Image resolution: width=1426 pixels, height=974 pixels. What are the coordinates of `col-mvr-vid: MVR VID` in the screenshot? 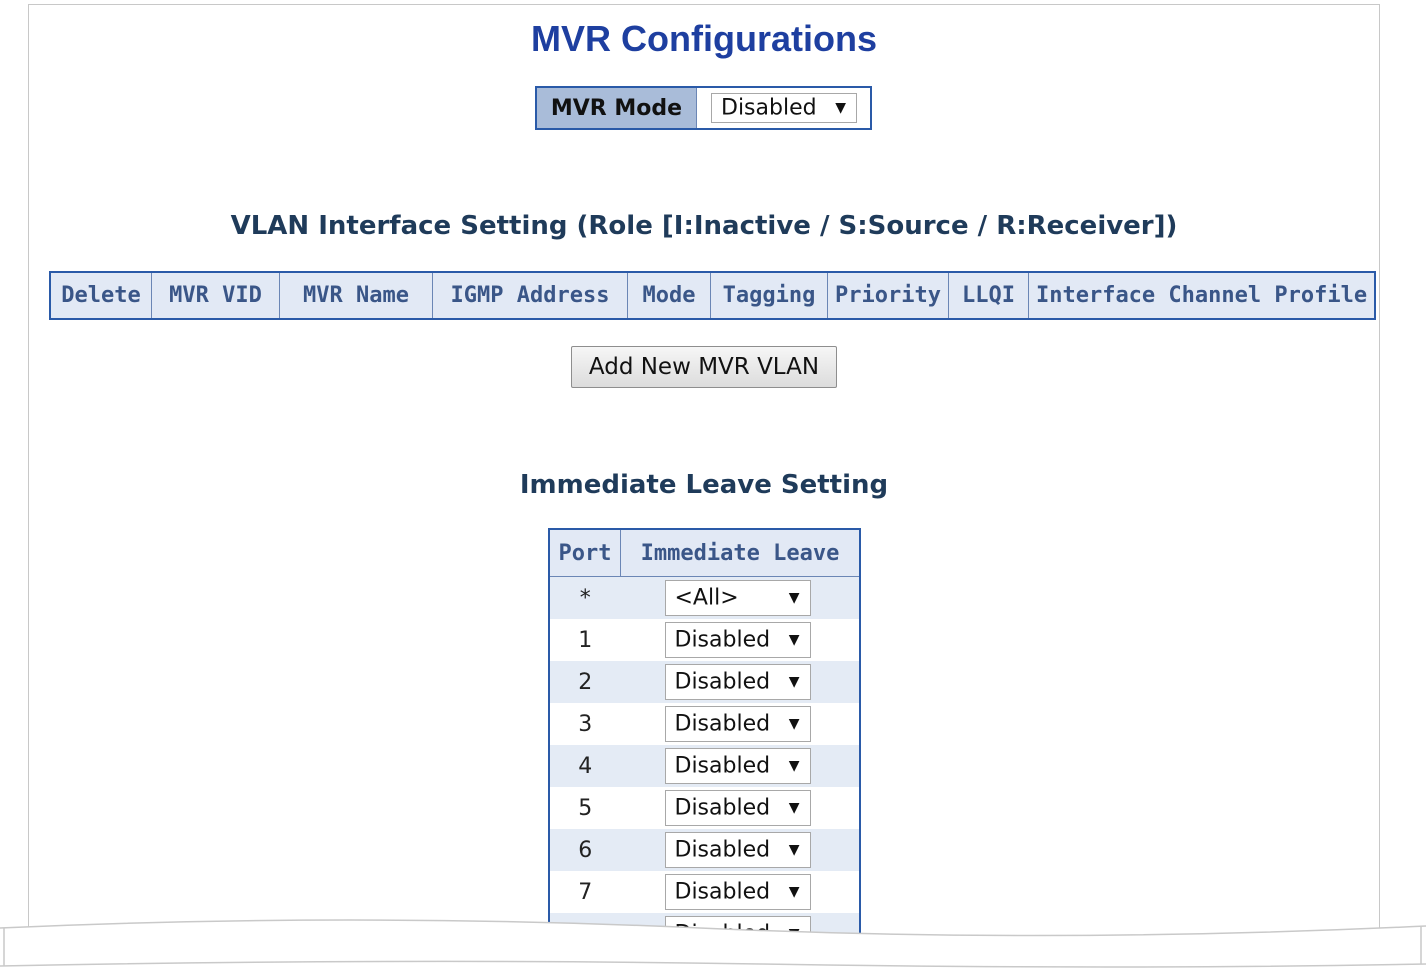 It's located at (215, 295).